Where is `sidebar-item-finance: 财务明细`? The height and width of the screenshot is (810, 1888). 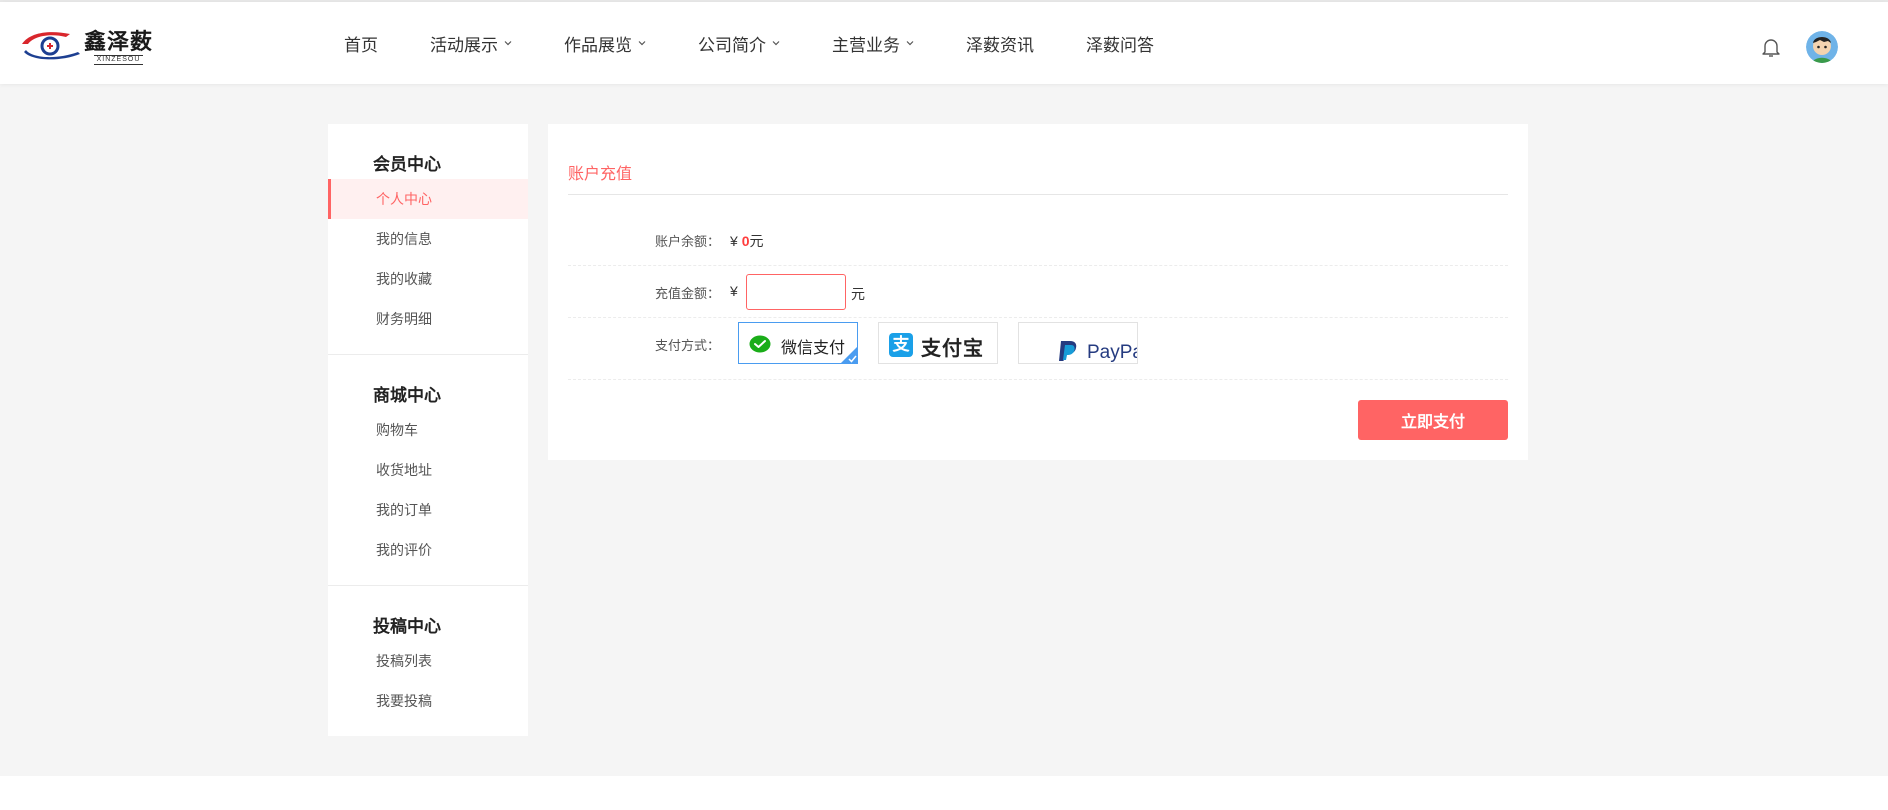 sidebar-item-finance: 财务明细 is located at coordinates (428, 319).